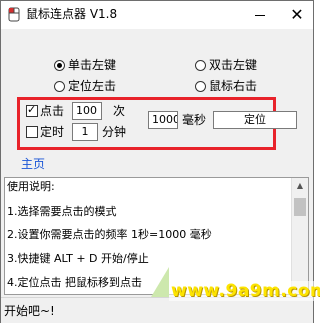  I want to click on radio-right-click: 鼠标右击, so click(226, 86).